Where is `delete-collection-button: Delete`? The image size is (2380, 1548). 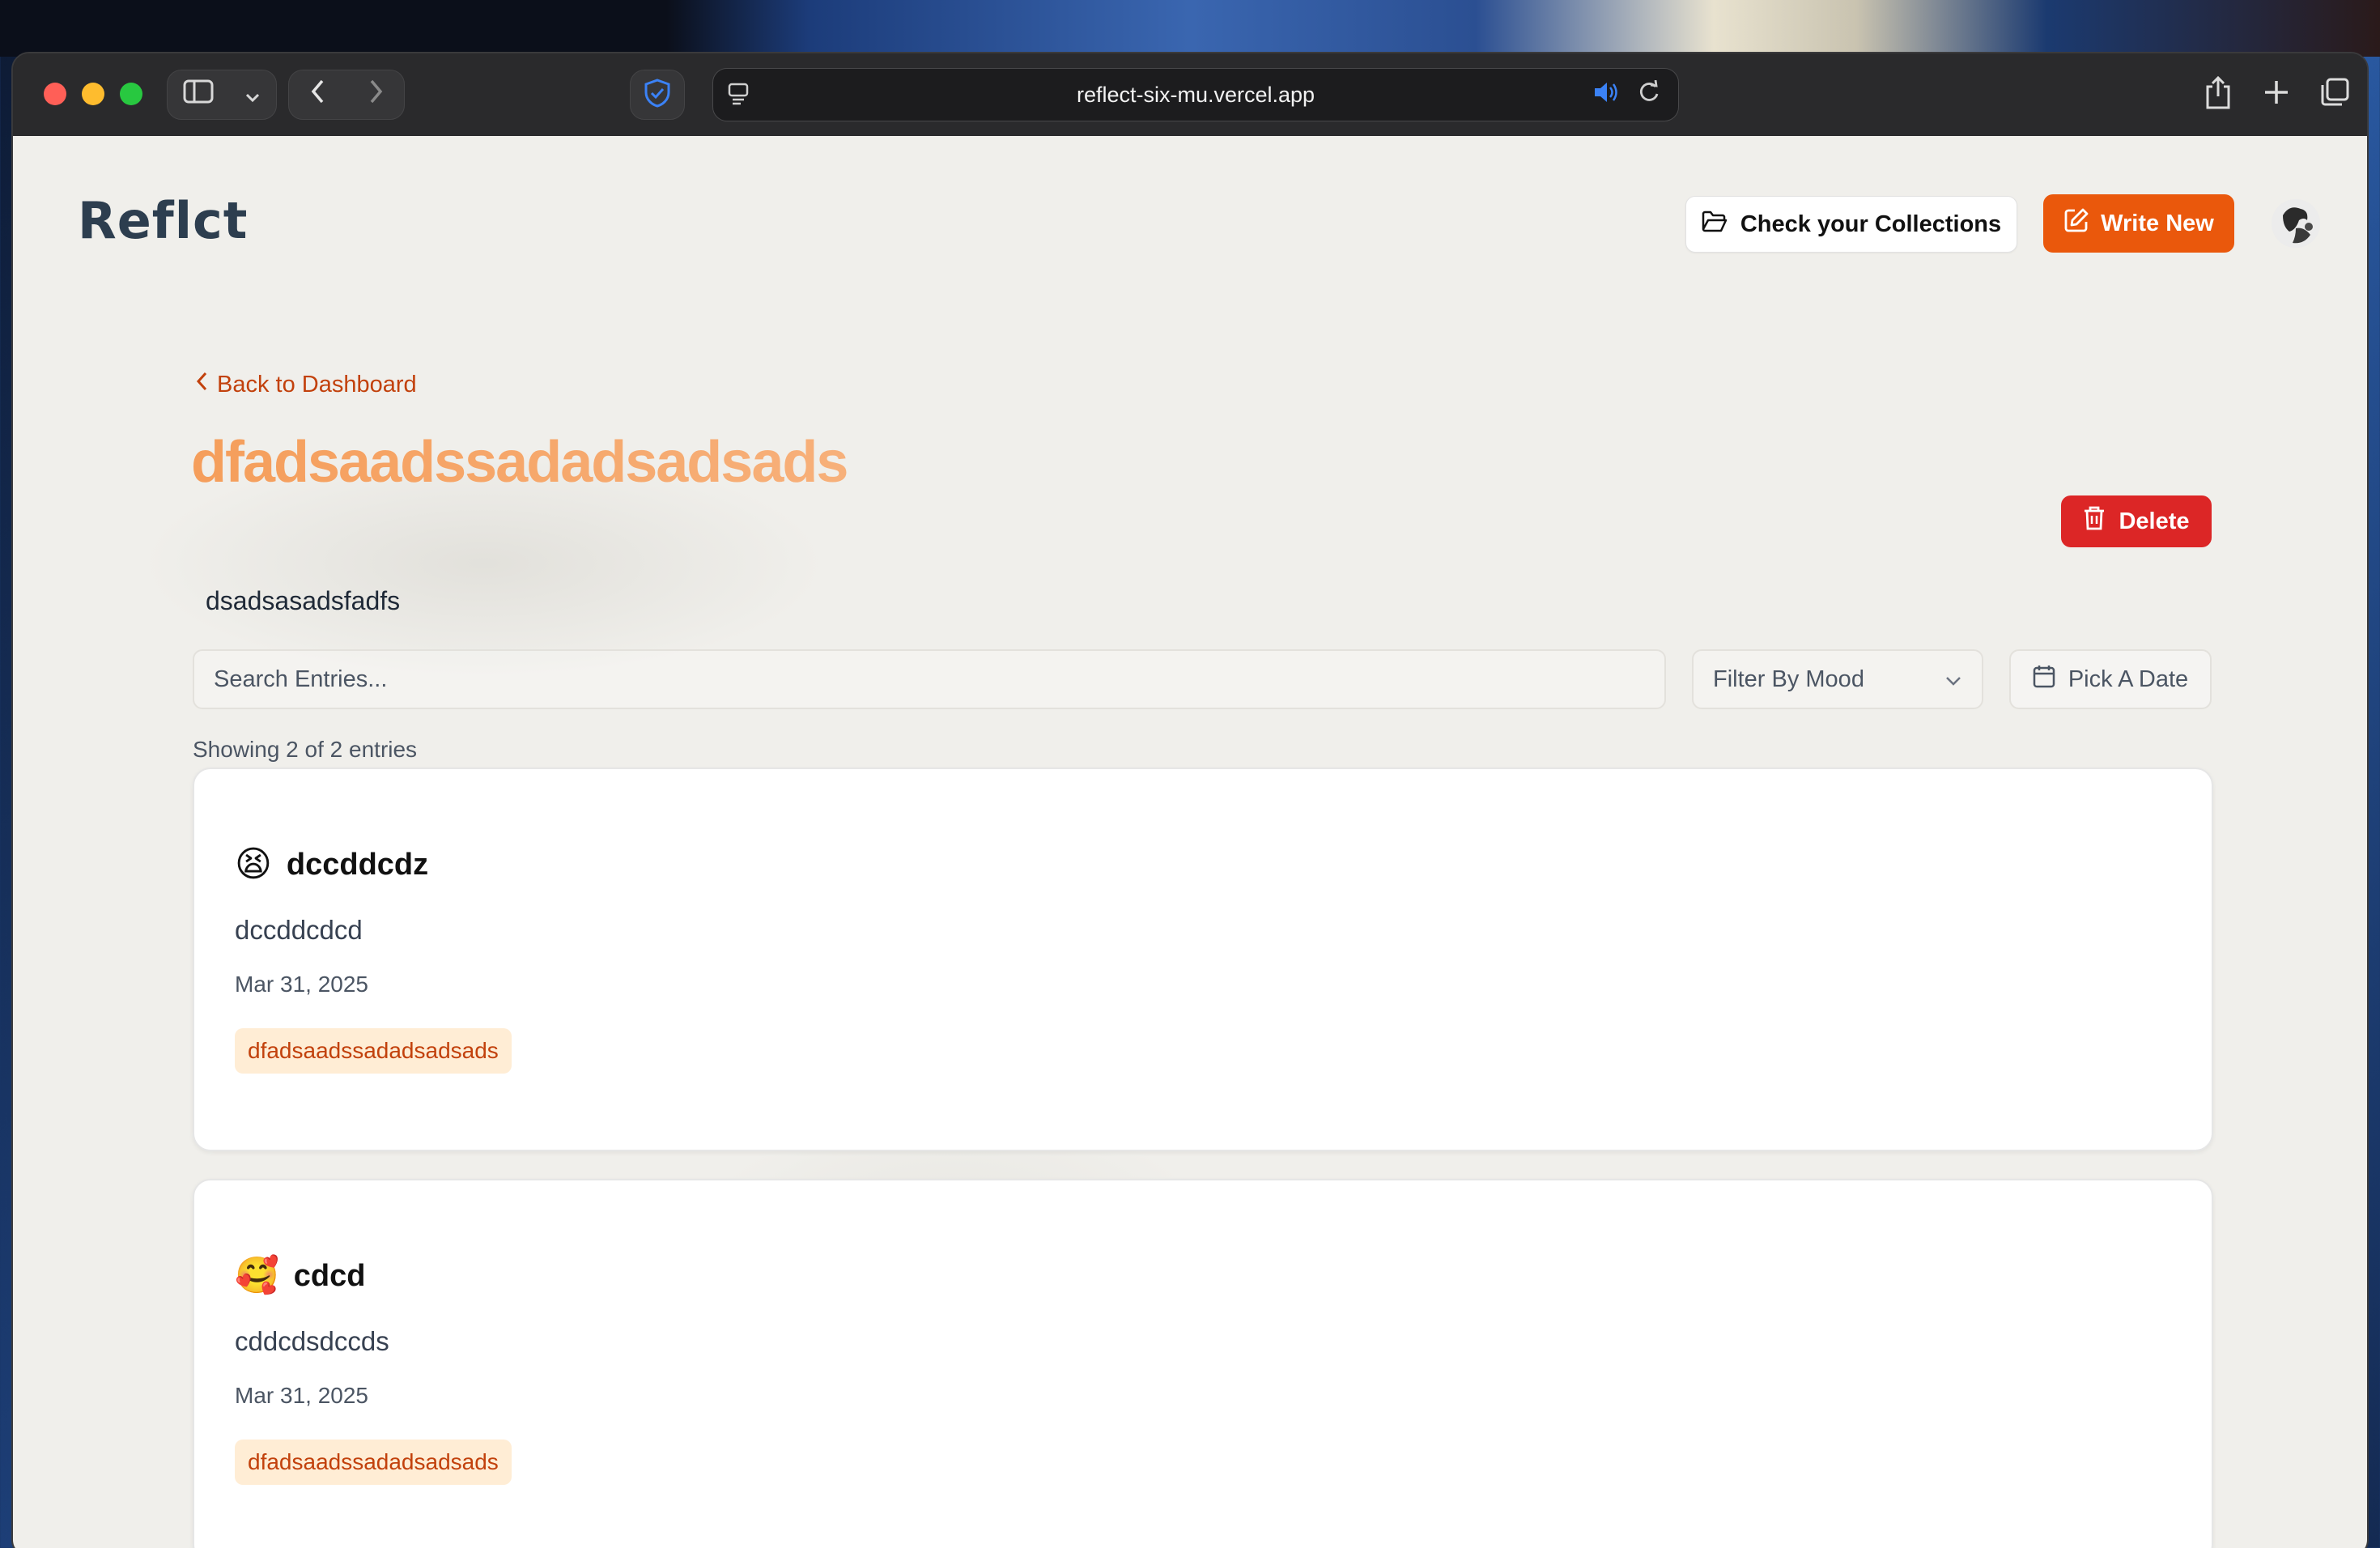 delete-collection-button: Delete is located at coordinates (2137, 521).